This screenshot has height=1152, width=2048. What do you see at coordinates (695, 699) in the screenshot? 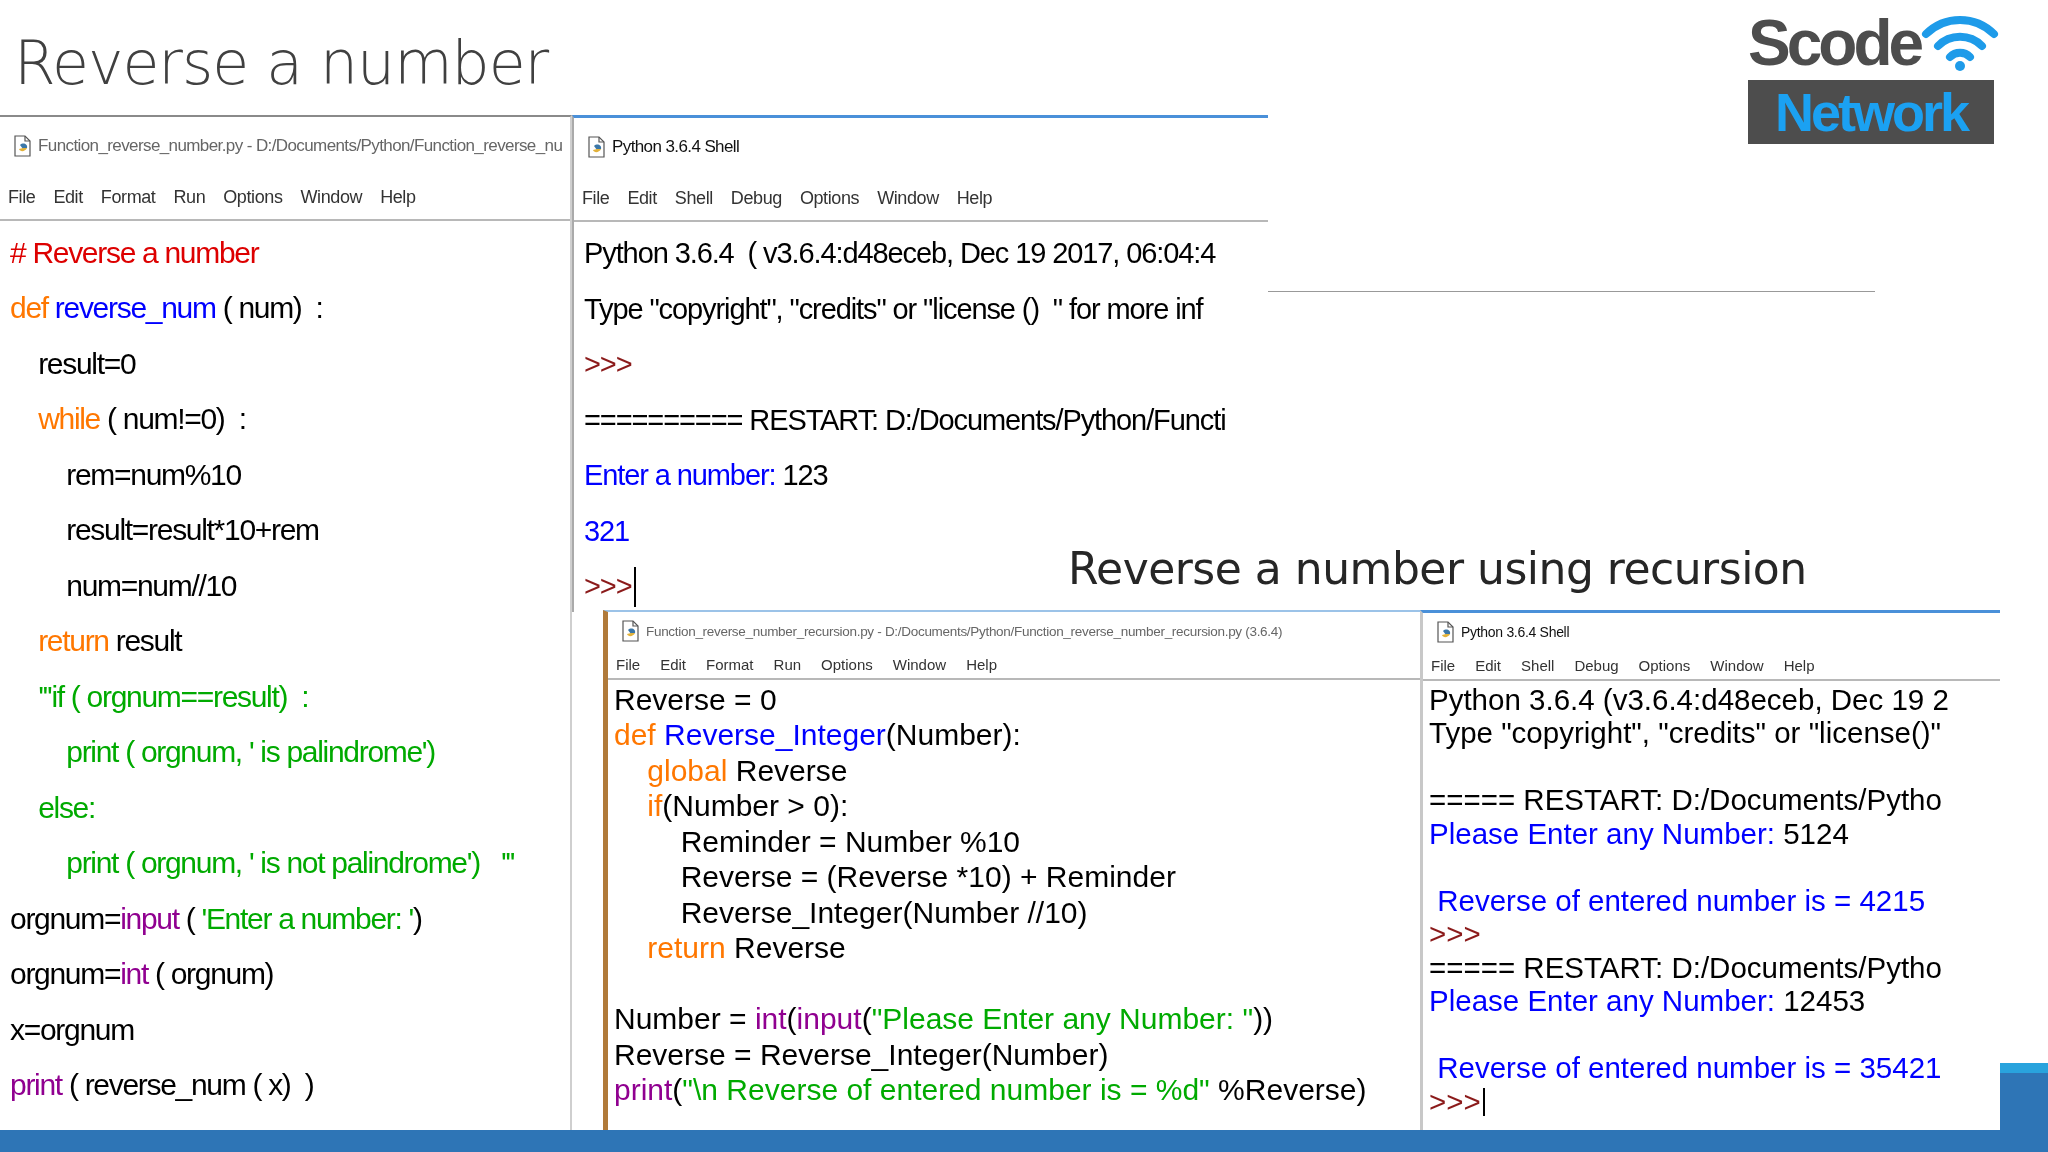
I see `code-line: Reverse = 0` at bounding box center [695, 699].